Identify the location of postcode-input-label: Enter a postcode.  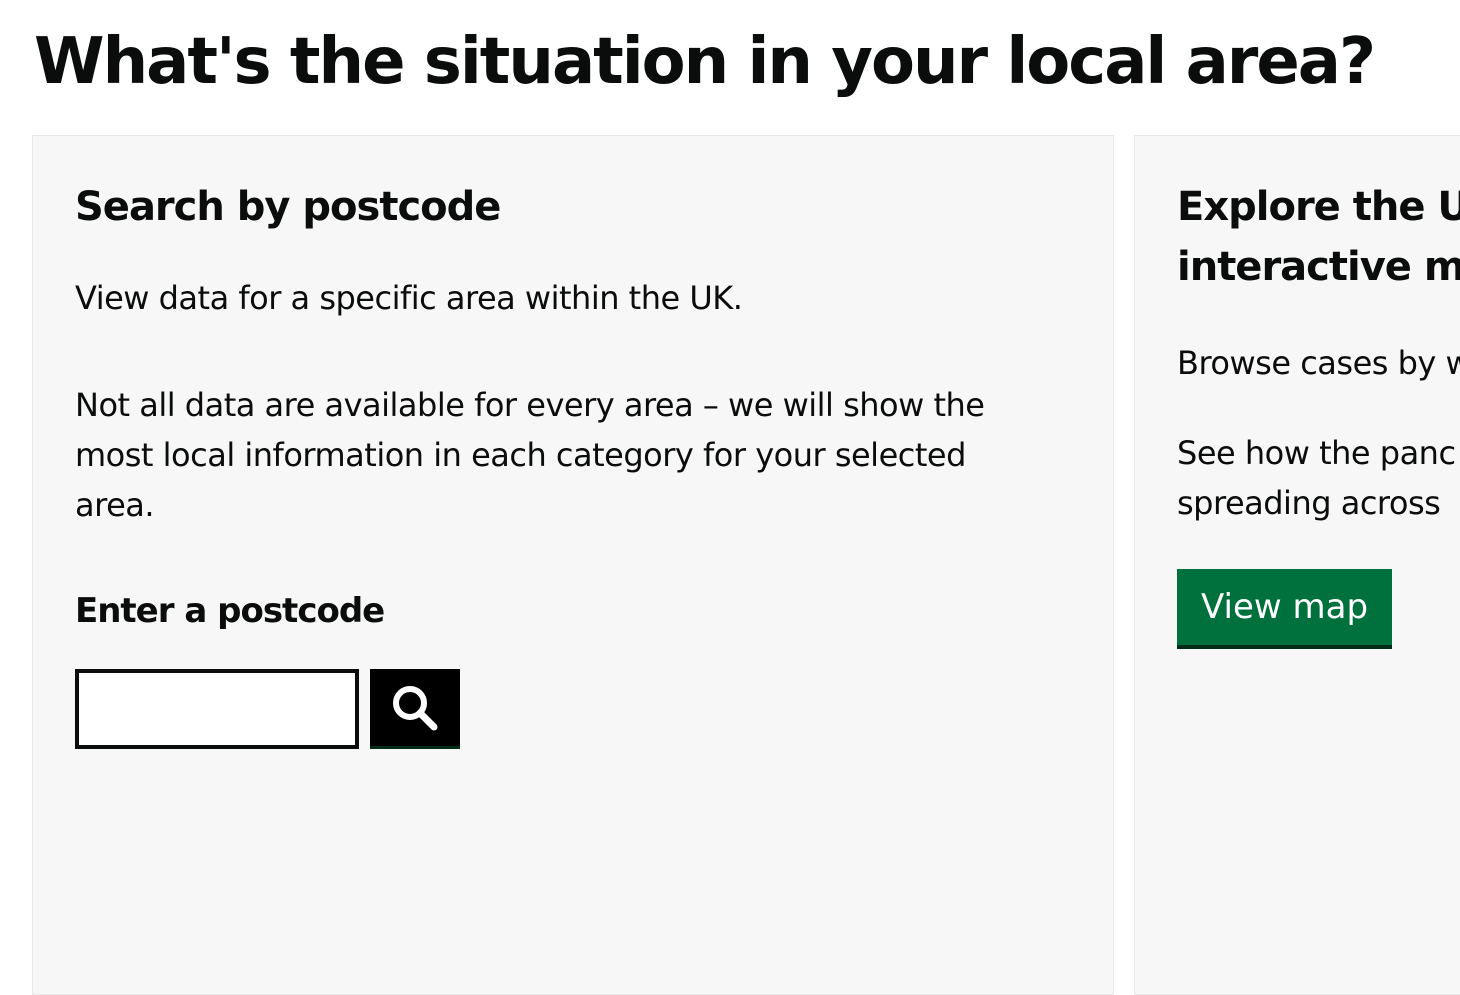
(230, 611).